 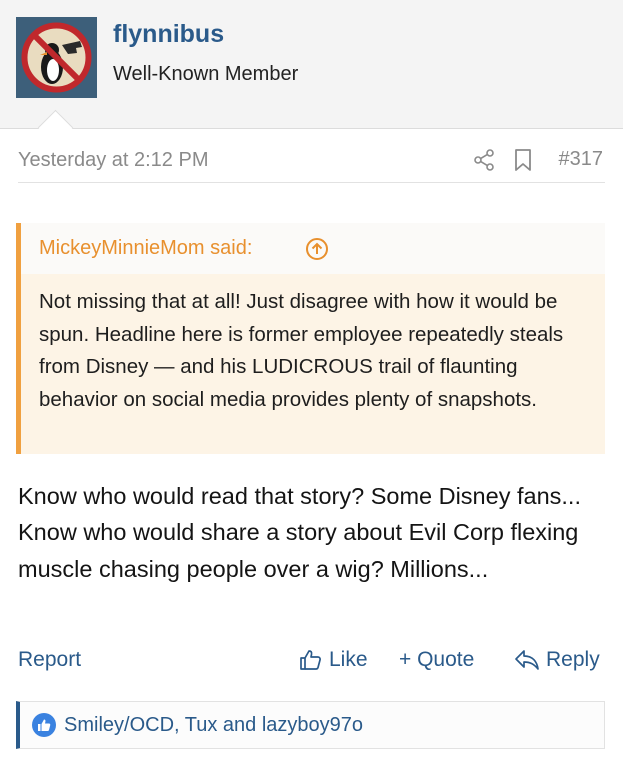 I want to click on like-label: Like, so click(x=348, y=659).